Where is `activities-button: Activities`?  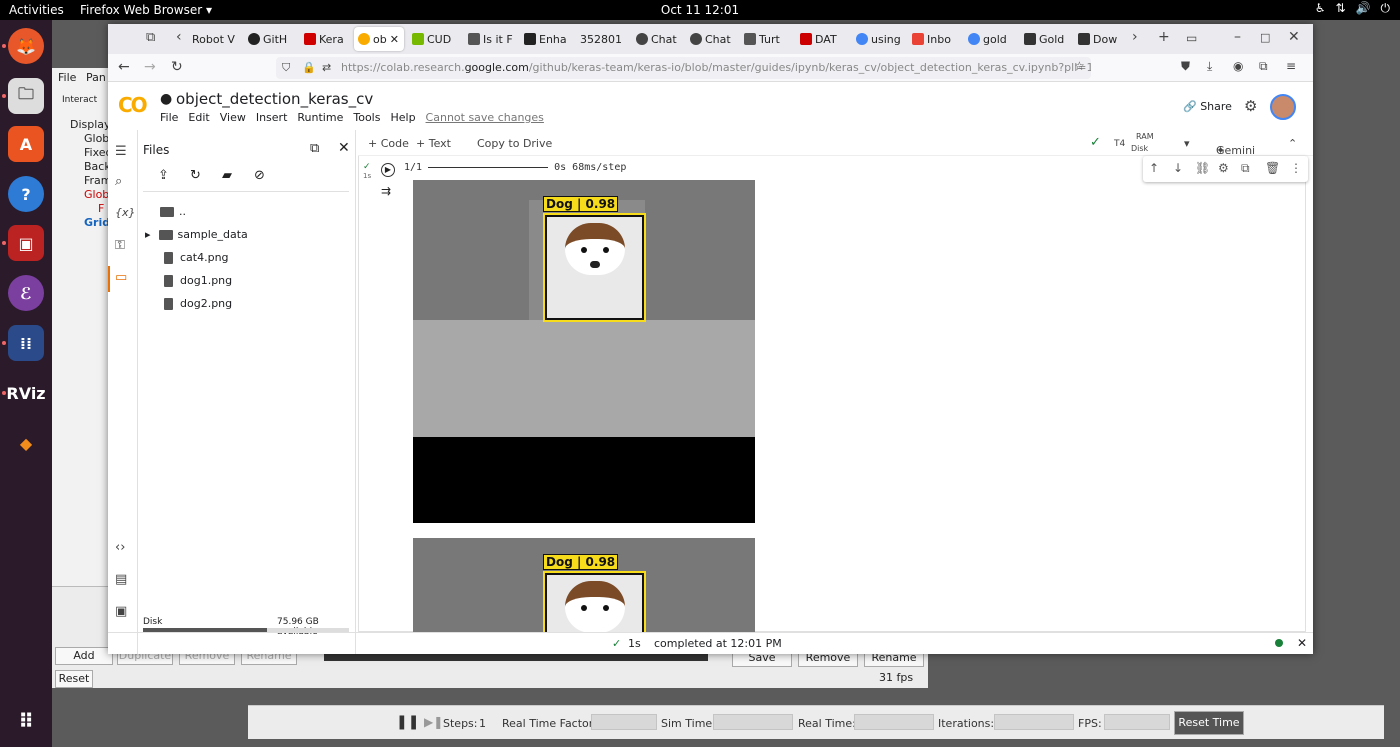 activities-button: Activities is located at coordinates (36, 10).